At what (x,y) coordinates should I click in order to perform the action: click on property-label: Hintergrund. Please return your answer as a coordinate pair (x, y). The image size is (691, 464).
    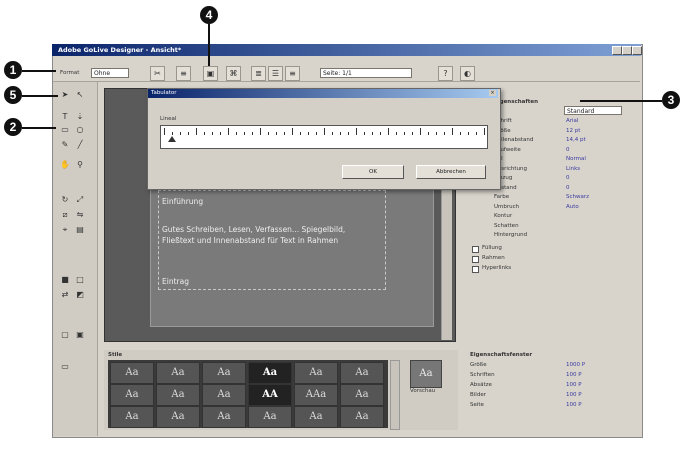
    Looking at the image, I should click on (511, 235).